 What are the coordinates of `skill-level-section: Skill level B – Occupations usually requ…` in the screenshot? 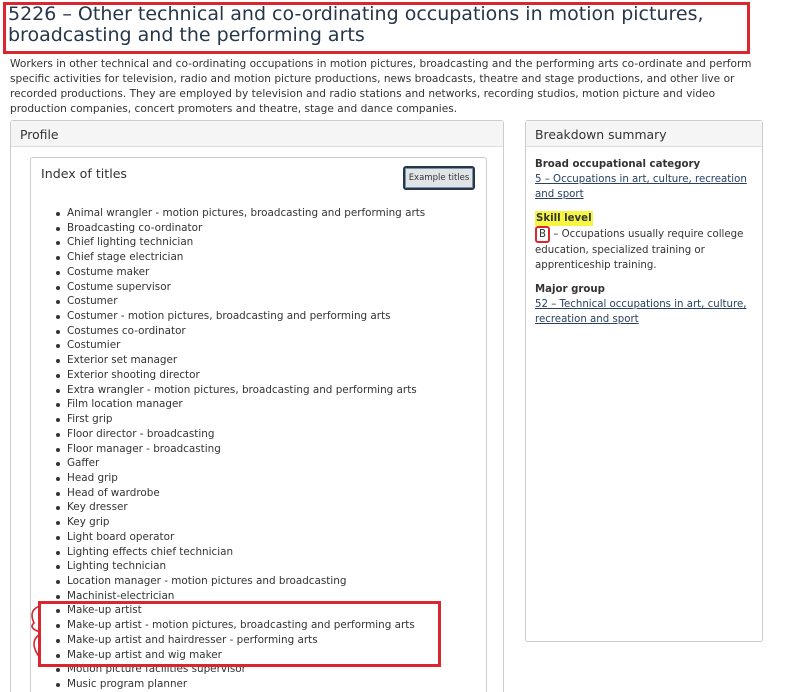 It's located at (644, 242).